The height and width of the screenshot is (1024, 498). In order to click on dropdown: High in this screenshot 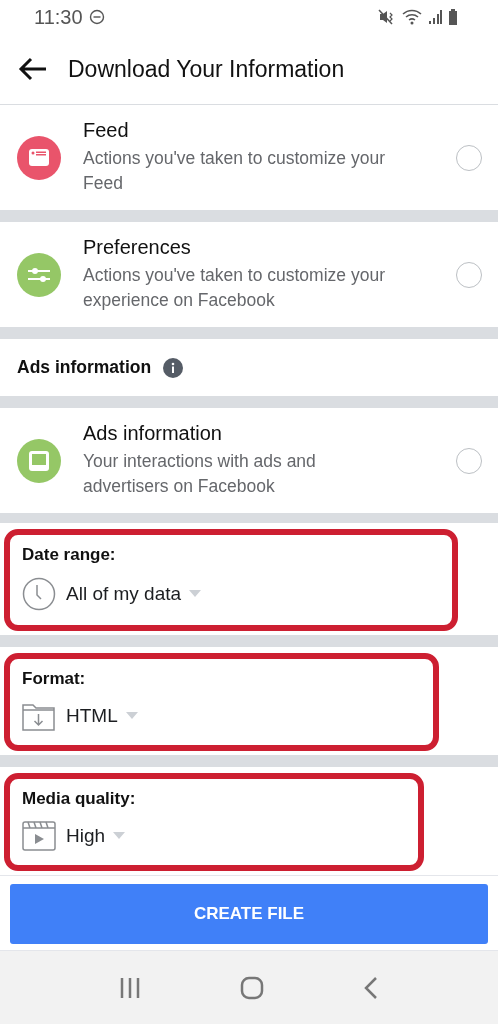, I will do `click(96, 836)`.